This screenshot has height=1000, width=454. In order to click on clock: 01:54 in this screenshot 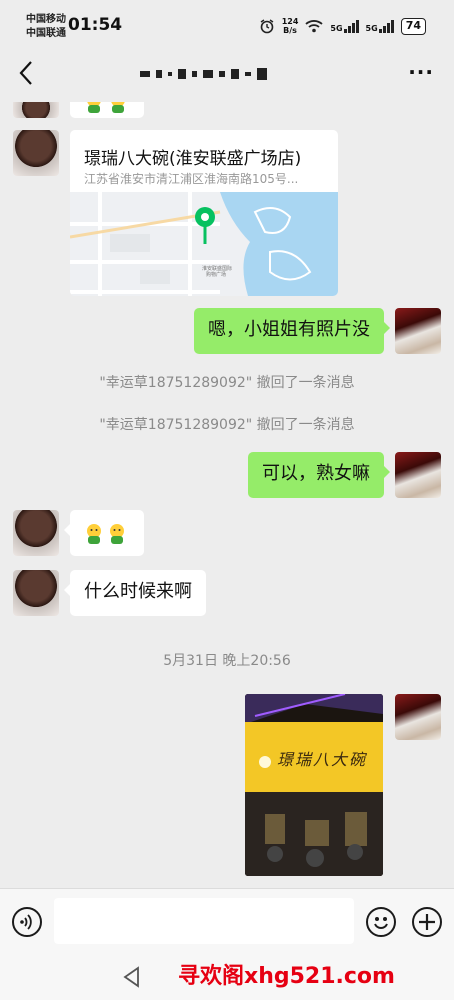, I will do `click(95, 25)`.